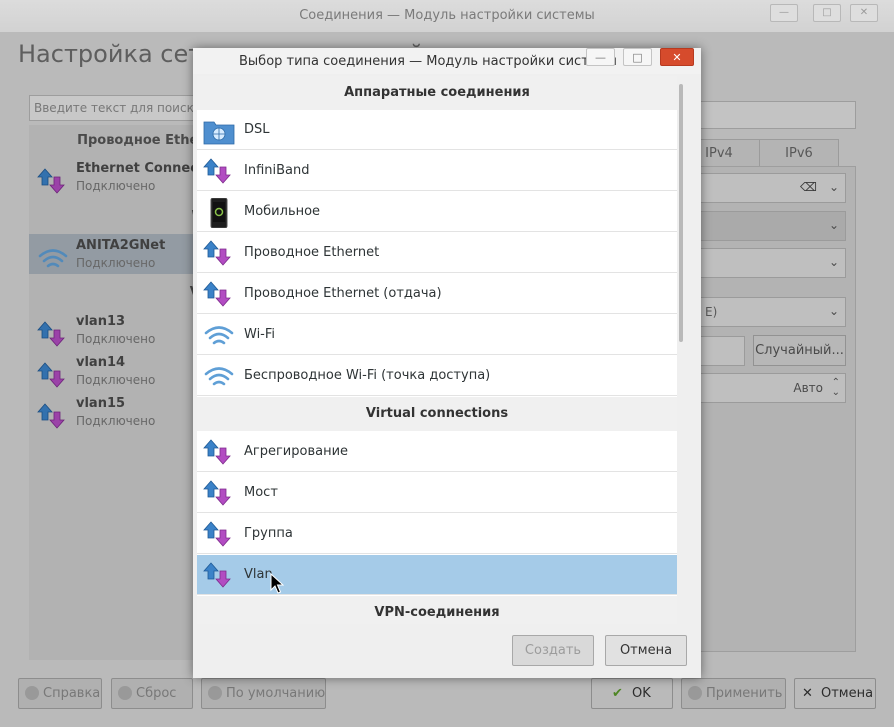 This screenshot has width=894, height=727. I want to click on background-window-title: Соединения — Модуль настройки системы, so click(447, 15).